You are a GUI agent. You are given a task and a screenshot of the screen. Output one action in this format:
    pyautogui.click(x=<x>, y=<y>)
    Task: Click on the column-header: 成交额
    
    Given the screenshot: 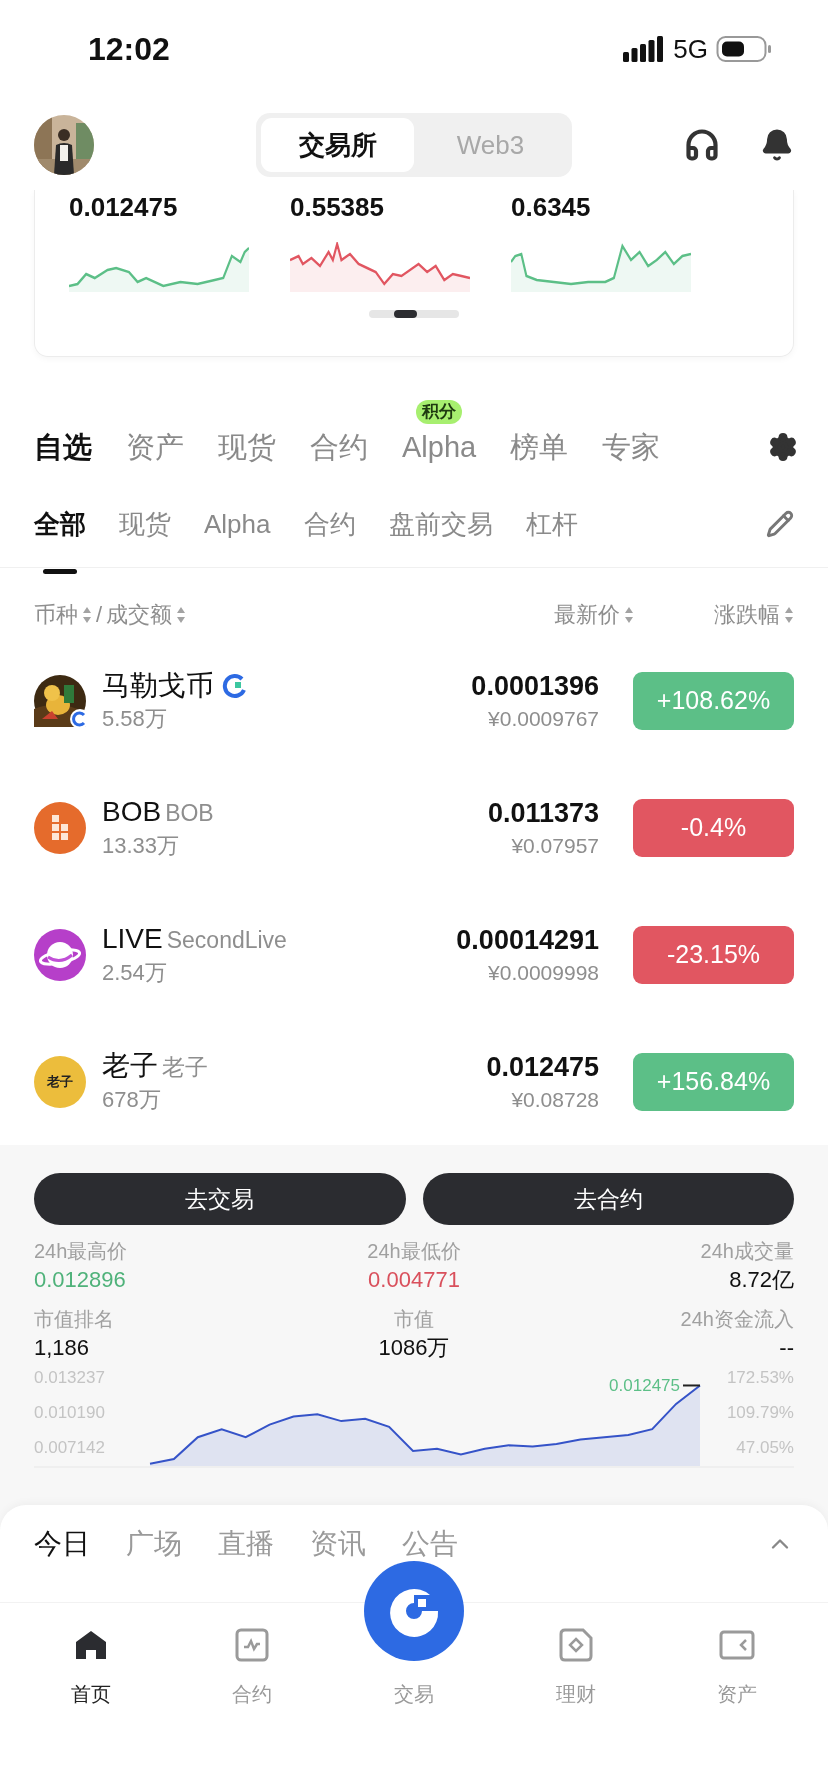 What is the action you would take?
    pyautogui.click(x=139, y=614)
    